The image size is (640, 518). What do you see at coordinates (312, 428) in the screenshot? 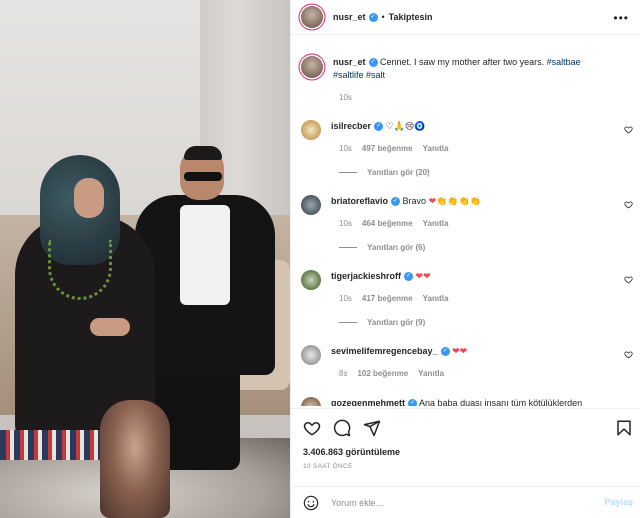
I see `like-heart-icon` at bounding box center [312, 428].